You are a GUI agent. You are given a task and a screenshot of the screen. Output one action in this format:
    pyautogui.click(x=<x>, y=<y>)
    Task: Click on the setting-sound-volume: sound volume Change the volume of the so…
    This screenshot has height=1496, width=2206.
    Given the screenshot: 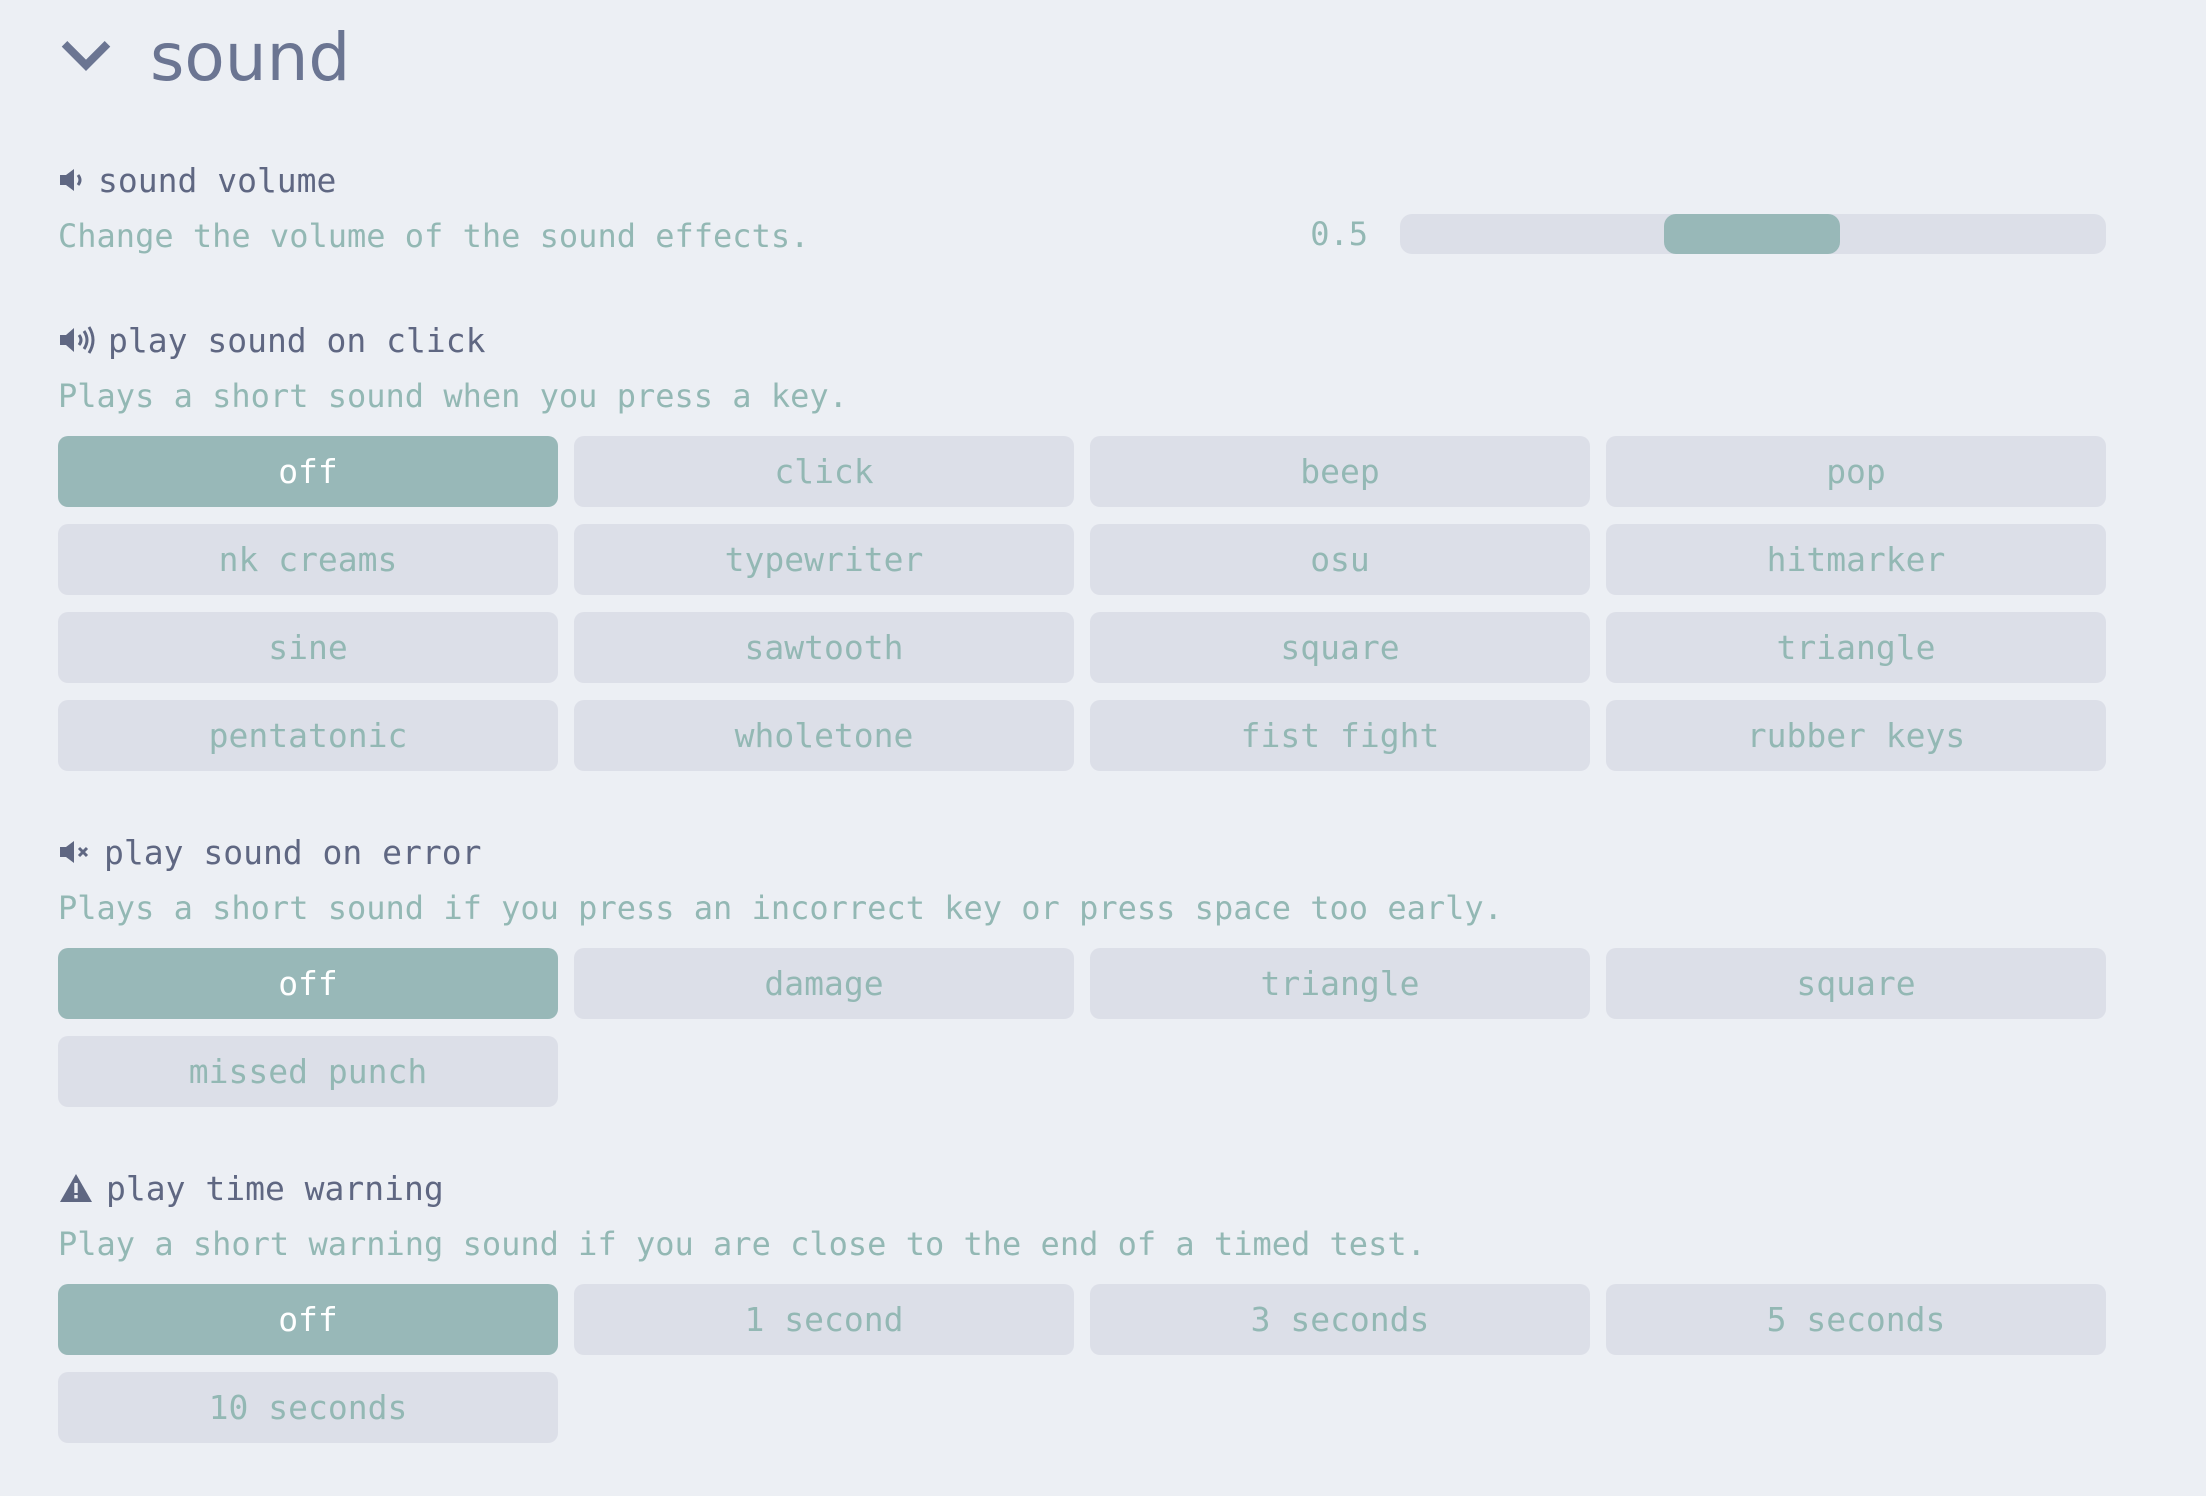 What is the action you would take?
    pyautogui.click(x=1082, y=210)
    